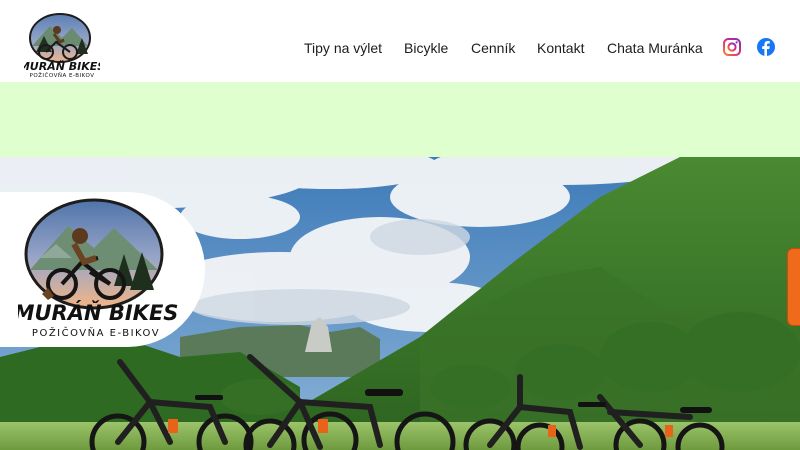  I want to click on logo-text: MURÁŇ BIKES, so click(62, 66).